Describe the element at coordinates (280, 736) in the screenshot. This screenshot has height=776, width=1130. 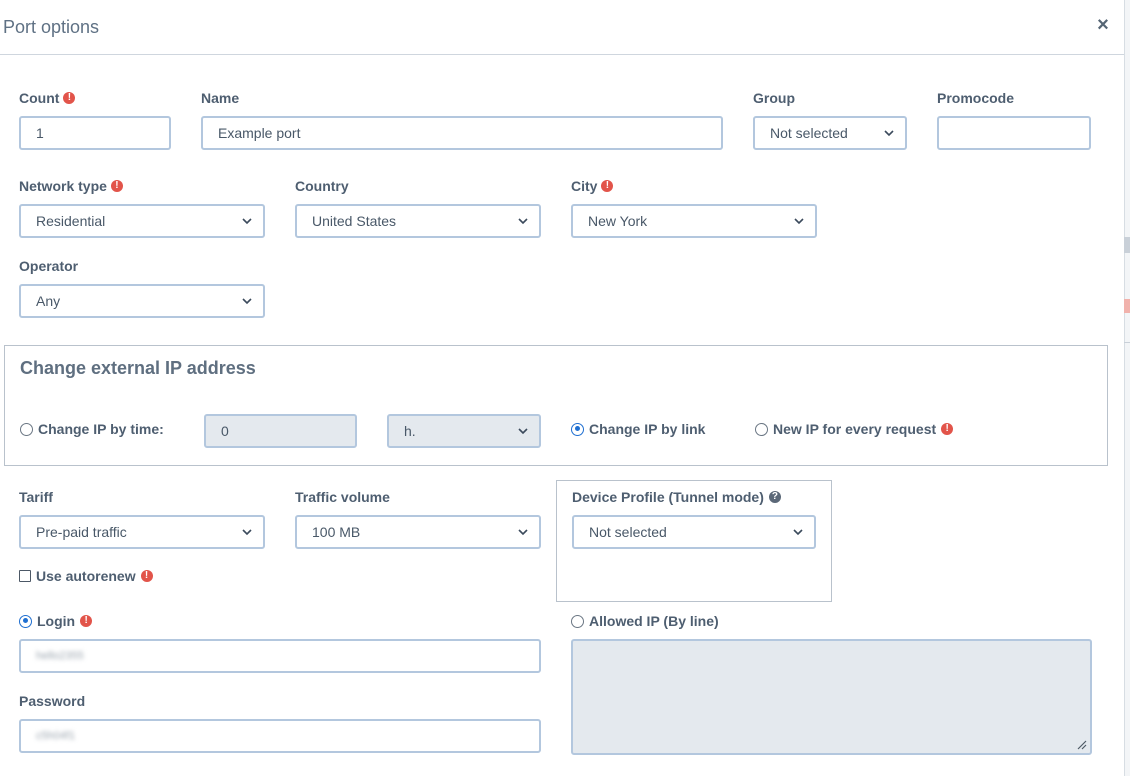
I see `password-input: c5h04f1` at that location.